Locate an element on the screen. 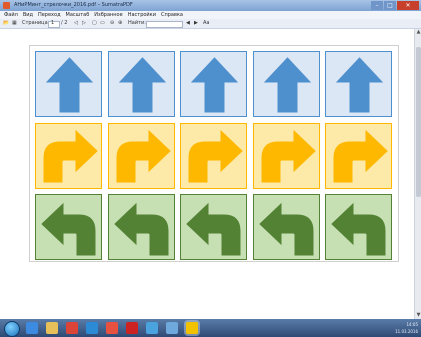  menu-item-file: Файл is located at coordinates (11, 15).